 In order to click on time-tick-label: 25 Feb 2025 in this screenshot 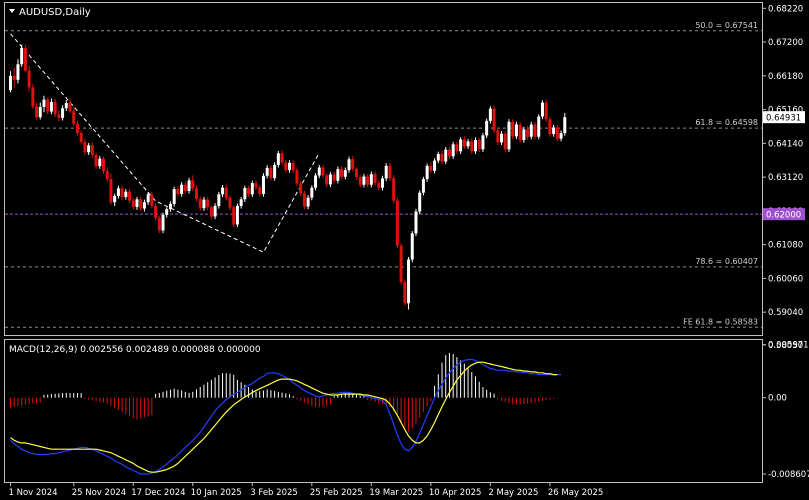, I will do `click(336, 493)`.